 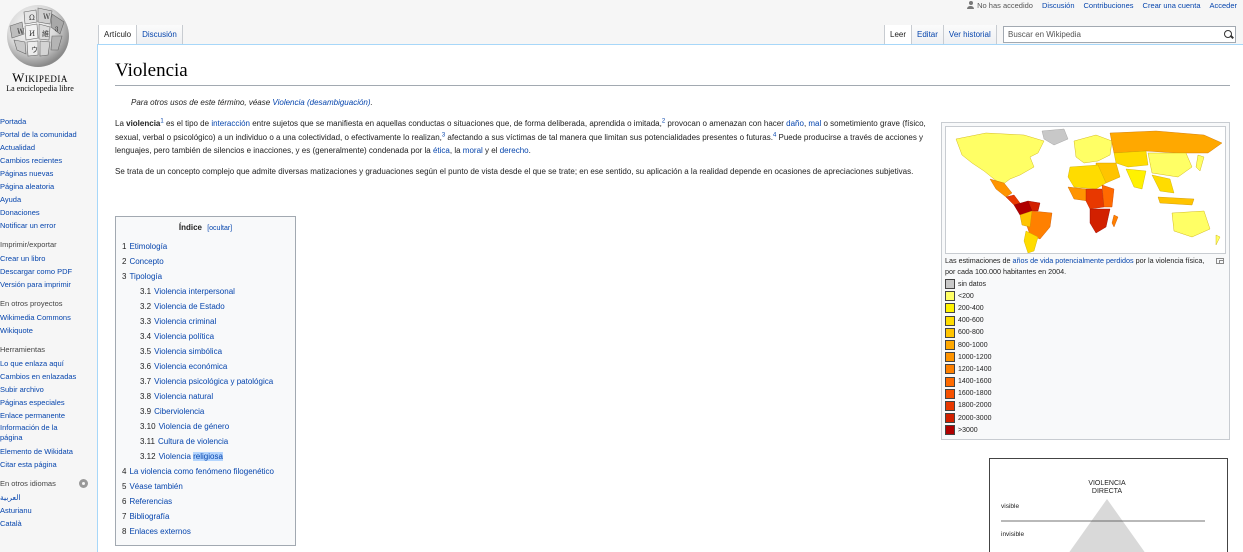 I want to click on toc-link: Tipología, so click(x=145, y=276).